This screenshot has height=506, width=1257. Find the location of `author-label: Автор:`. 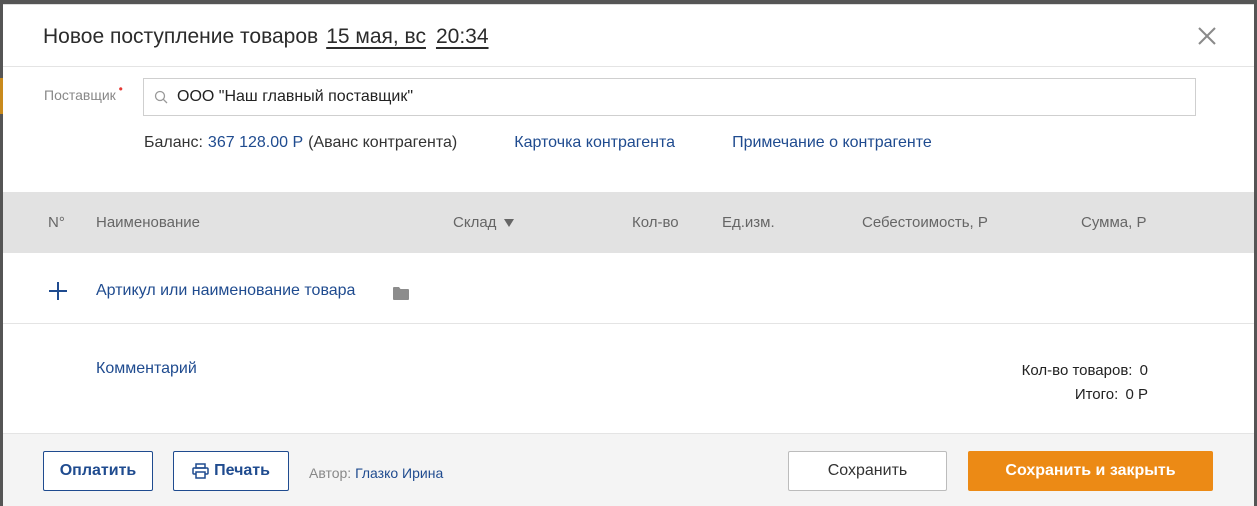

author-label: Автор: is located at coordinates (330, 473).